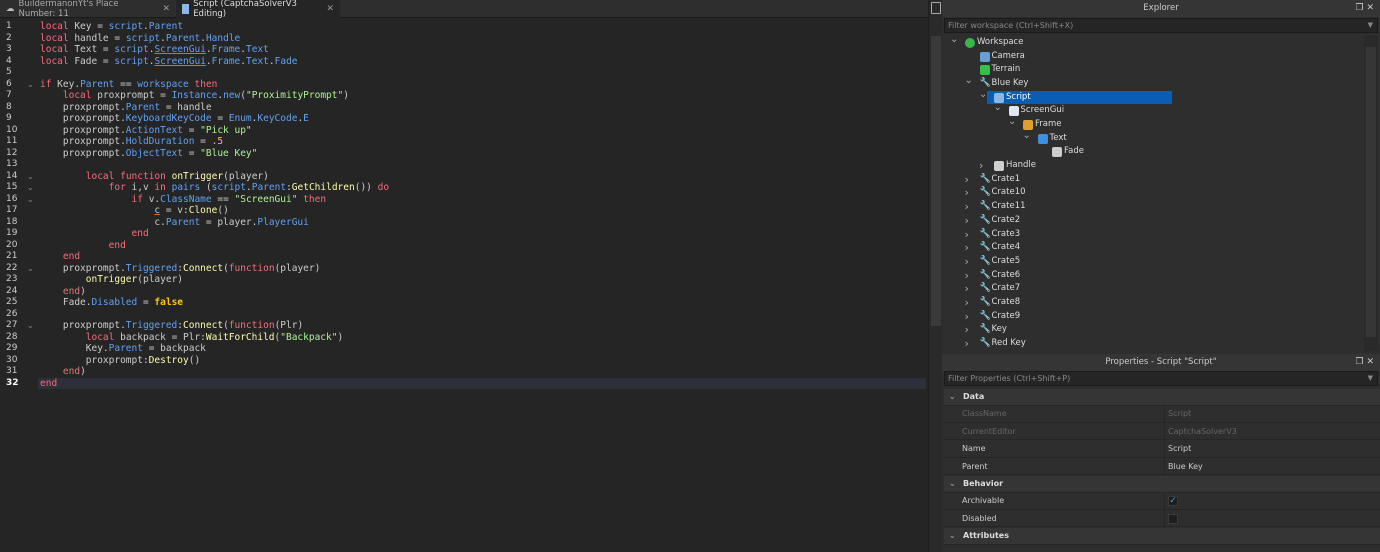  What do you see at coordinates (483, 200) in the screenshot?
I see `code-line: if v.ClassName == "ScreenGui" then` at bounding box center [483, 200].